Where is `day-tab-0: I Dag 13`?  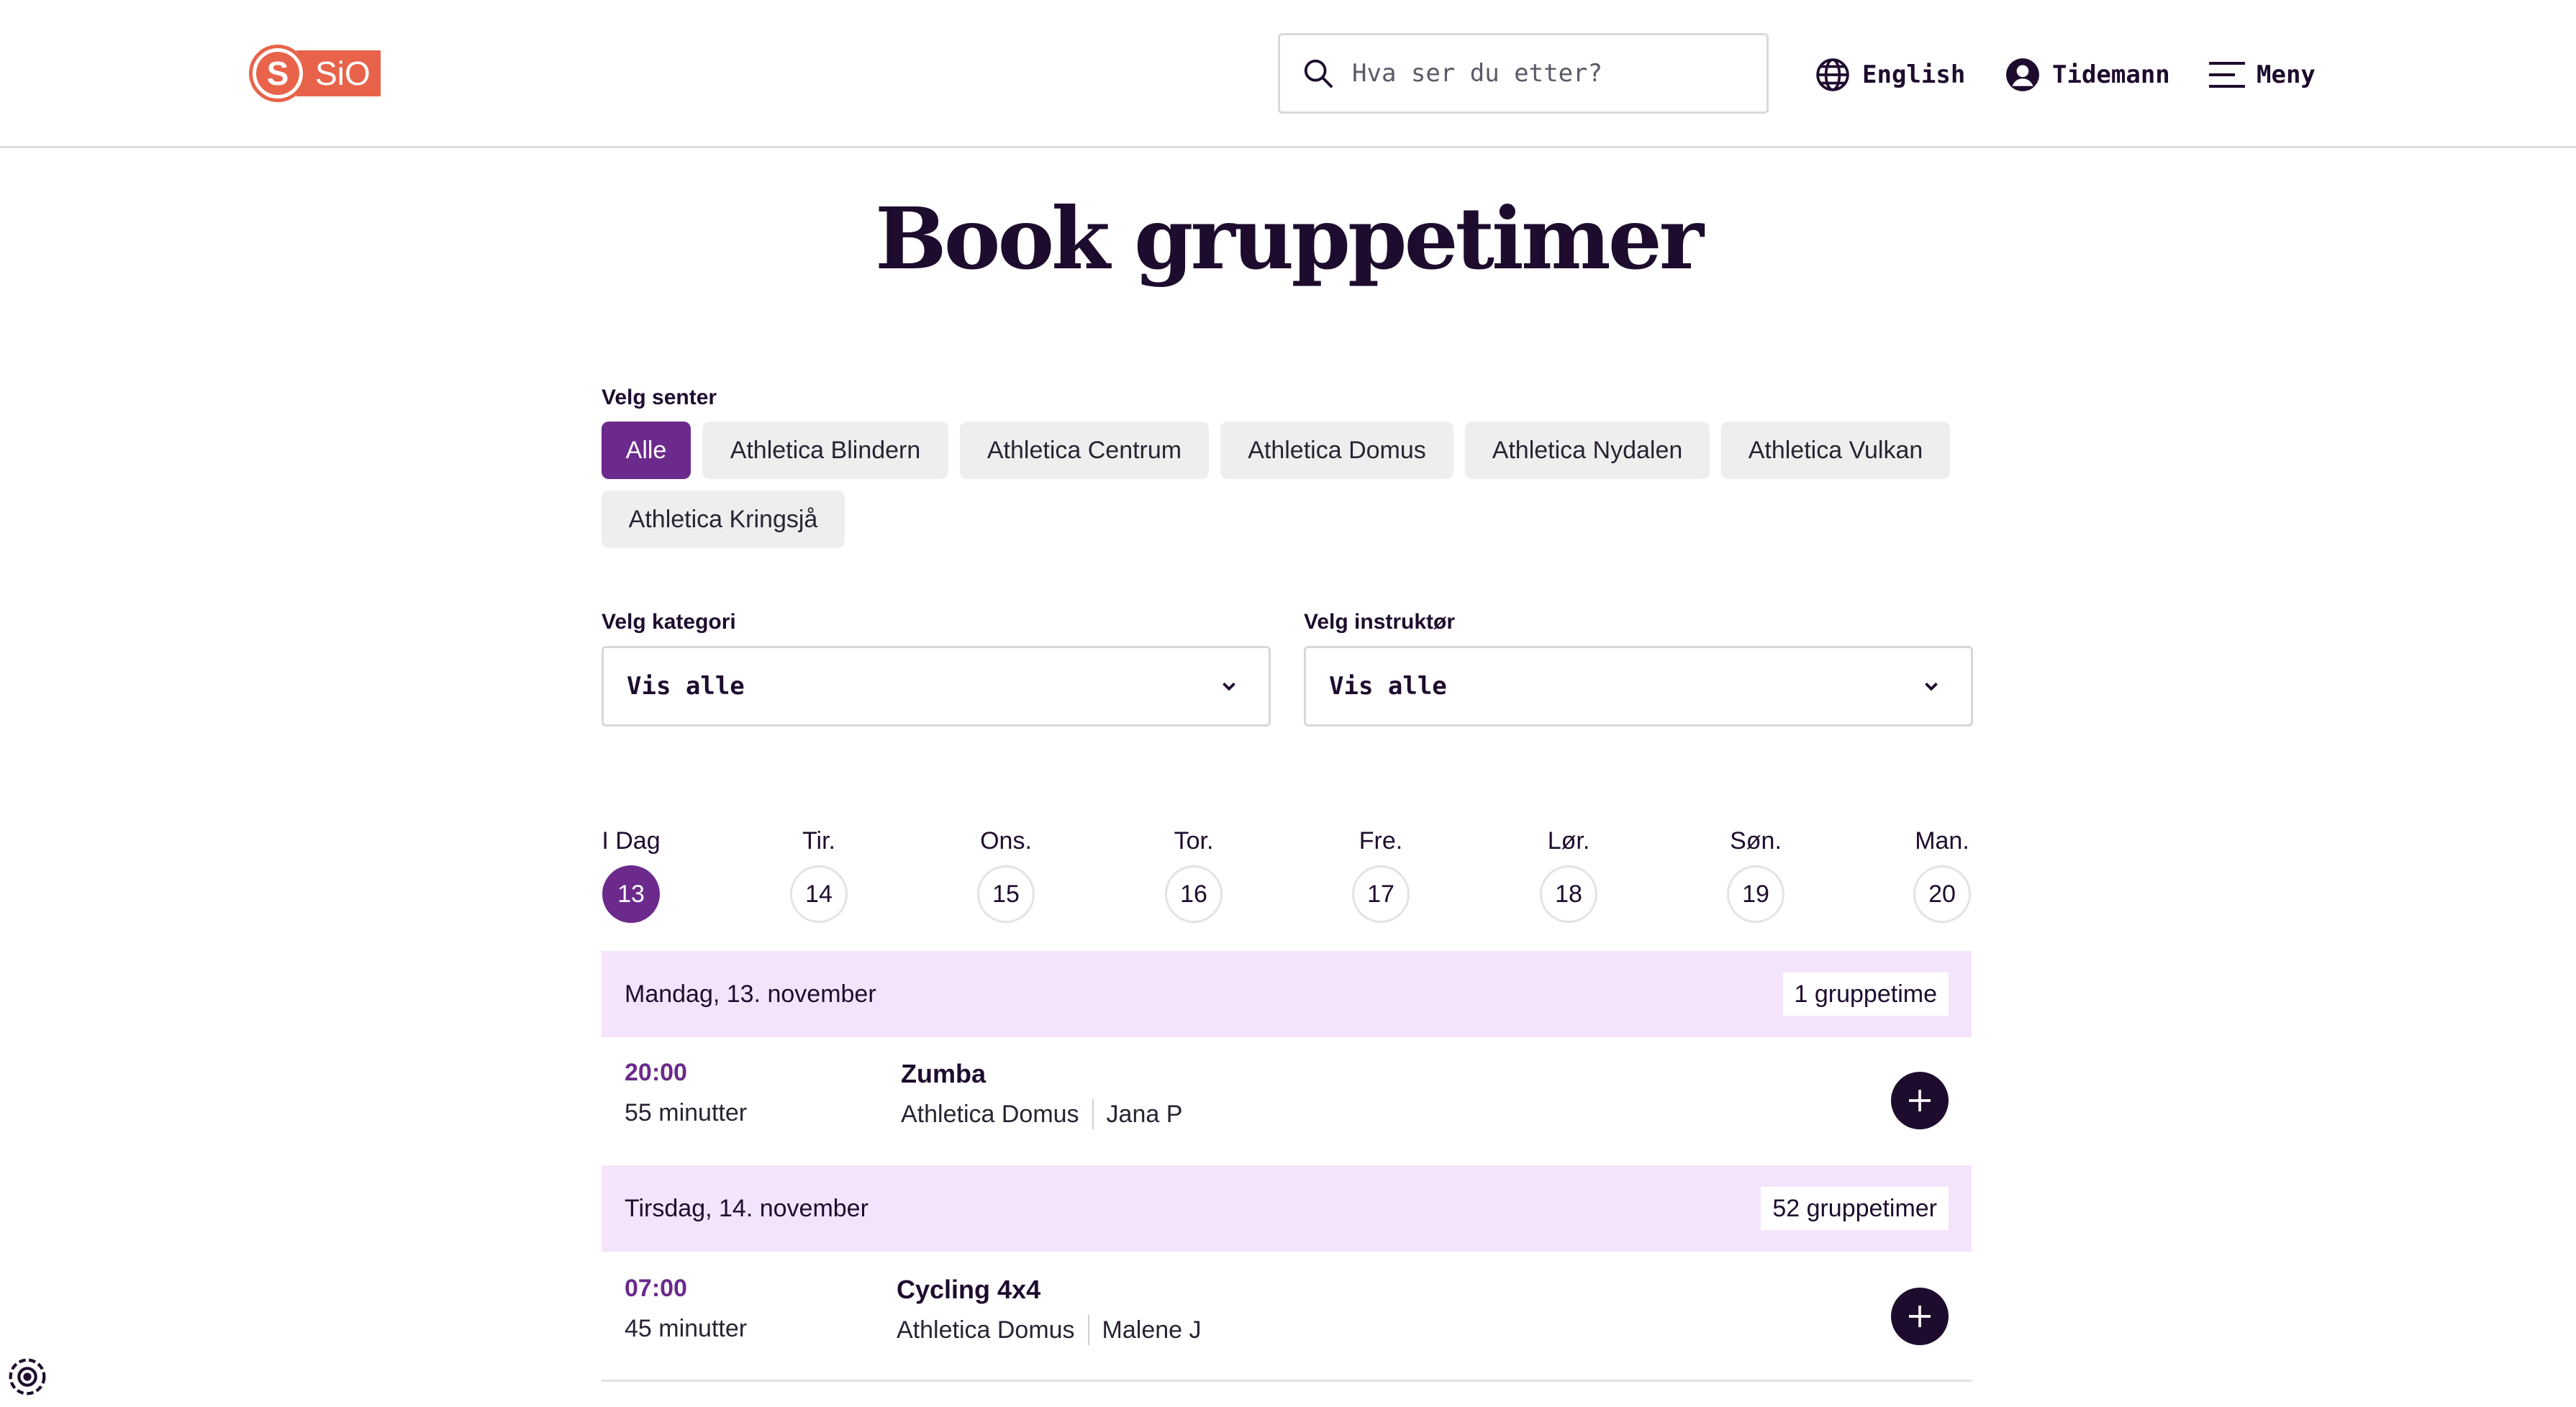 day-tab-0: I Dag 13 is located at coordinates (631, 875).